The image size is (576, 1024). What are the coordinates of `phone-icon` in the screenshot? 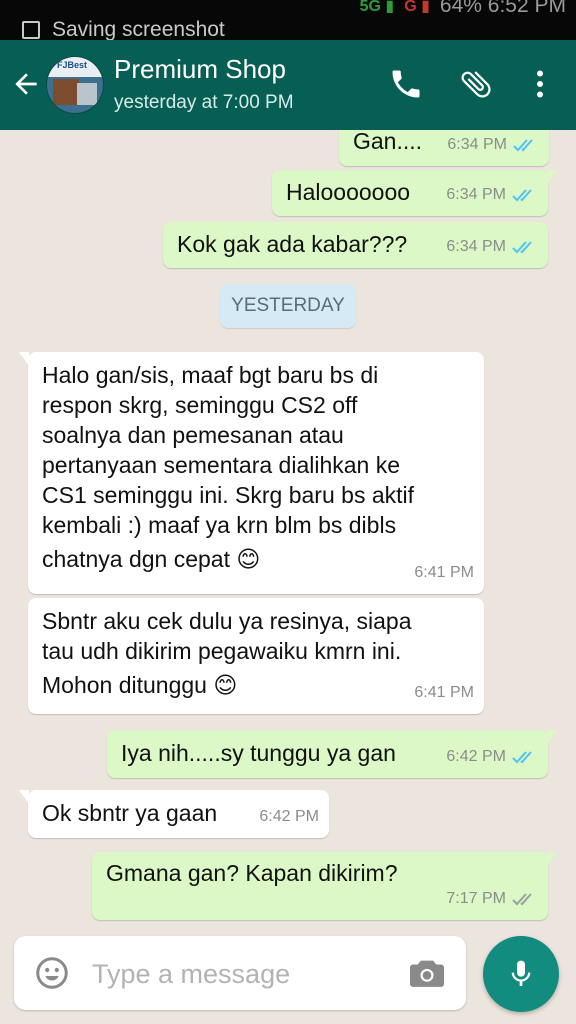 It's located at (406, 84).